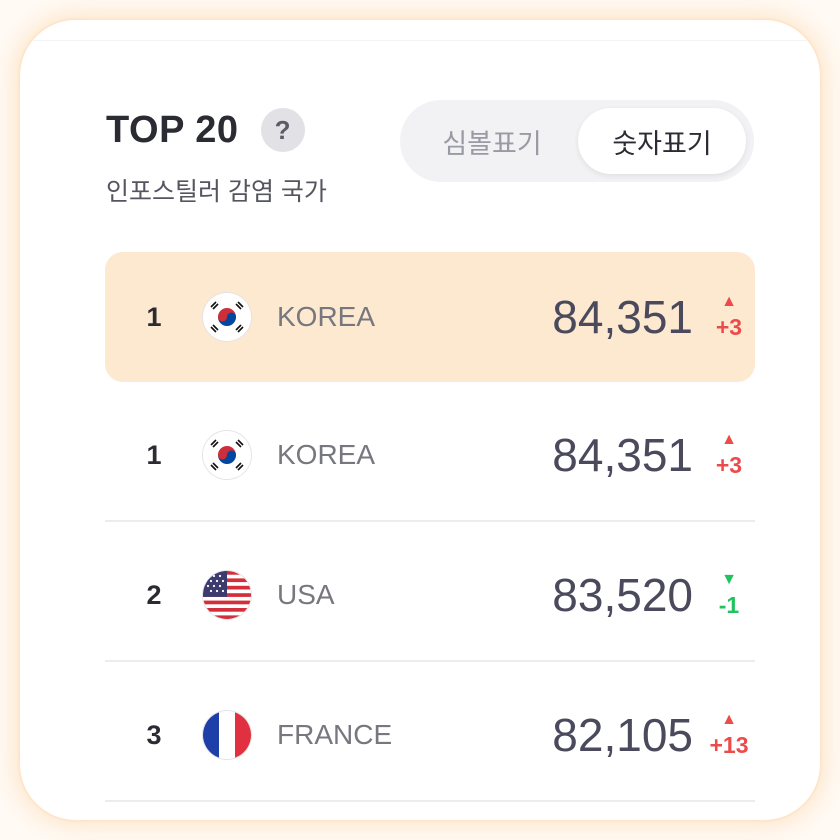 This screenshot has height=840, width=840. Describe the element at coordinates (622, 595) in the screenshot. I see `infection-count: 83,520` at that location.